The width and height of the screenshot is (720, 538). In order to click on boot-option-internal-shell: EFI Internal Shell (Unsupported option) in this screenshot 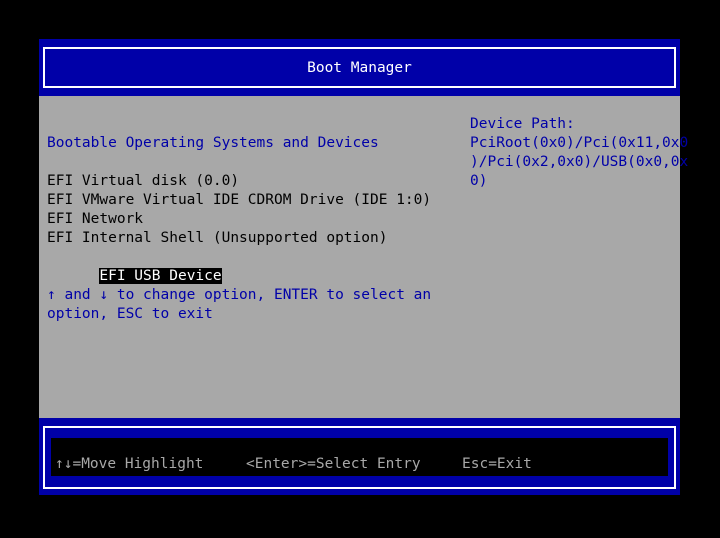, I will do `click(217, 238)`.